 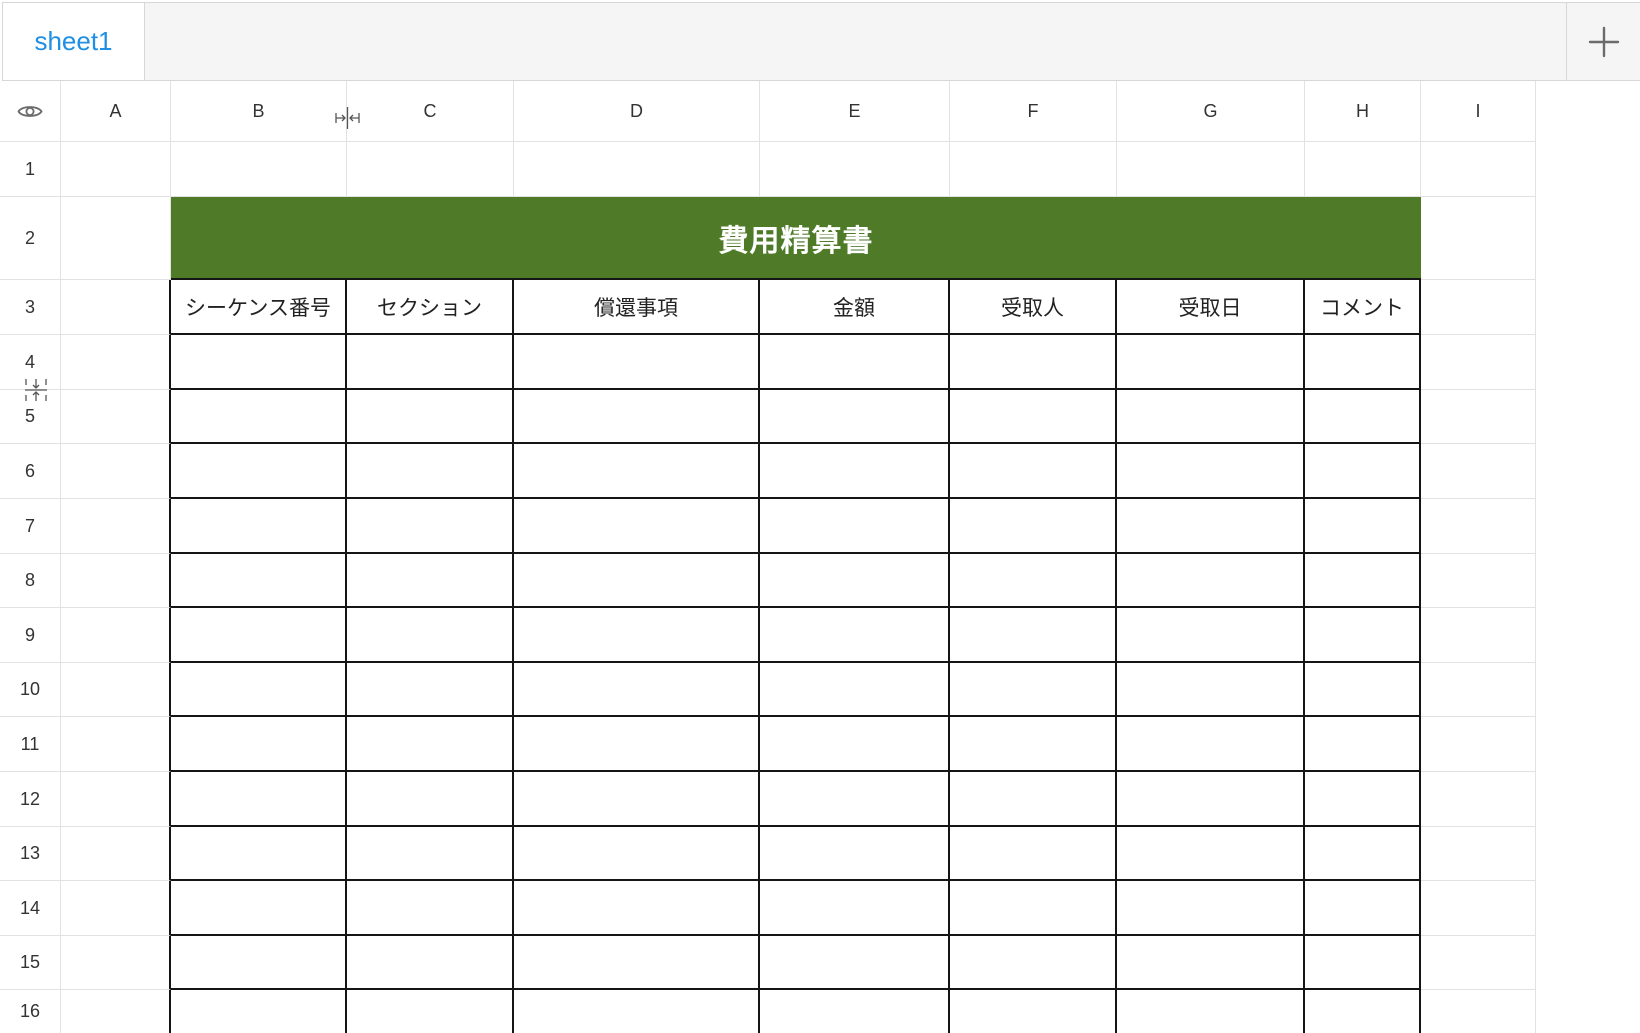 What do you see at coordinates (36, 390) in the screenshot?
I see `row-resize-icon` at bounding box center [36, 390].